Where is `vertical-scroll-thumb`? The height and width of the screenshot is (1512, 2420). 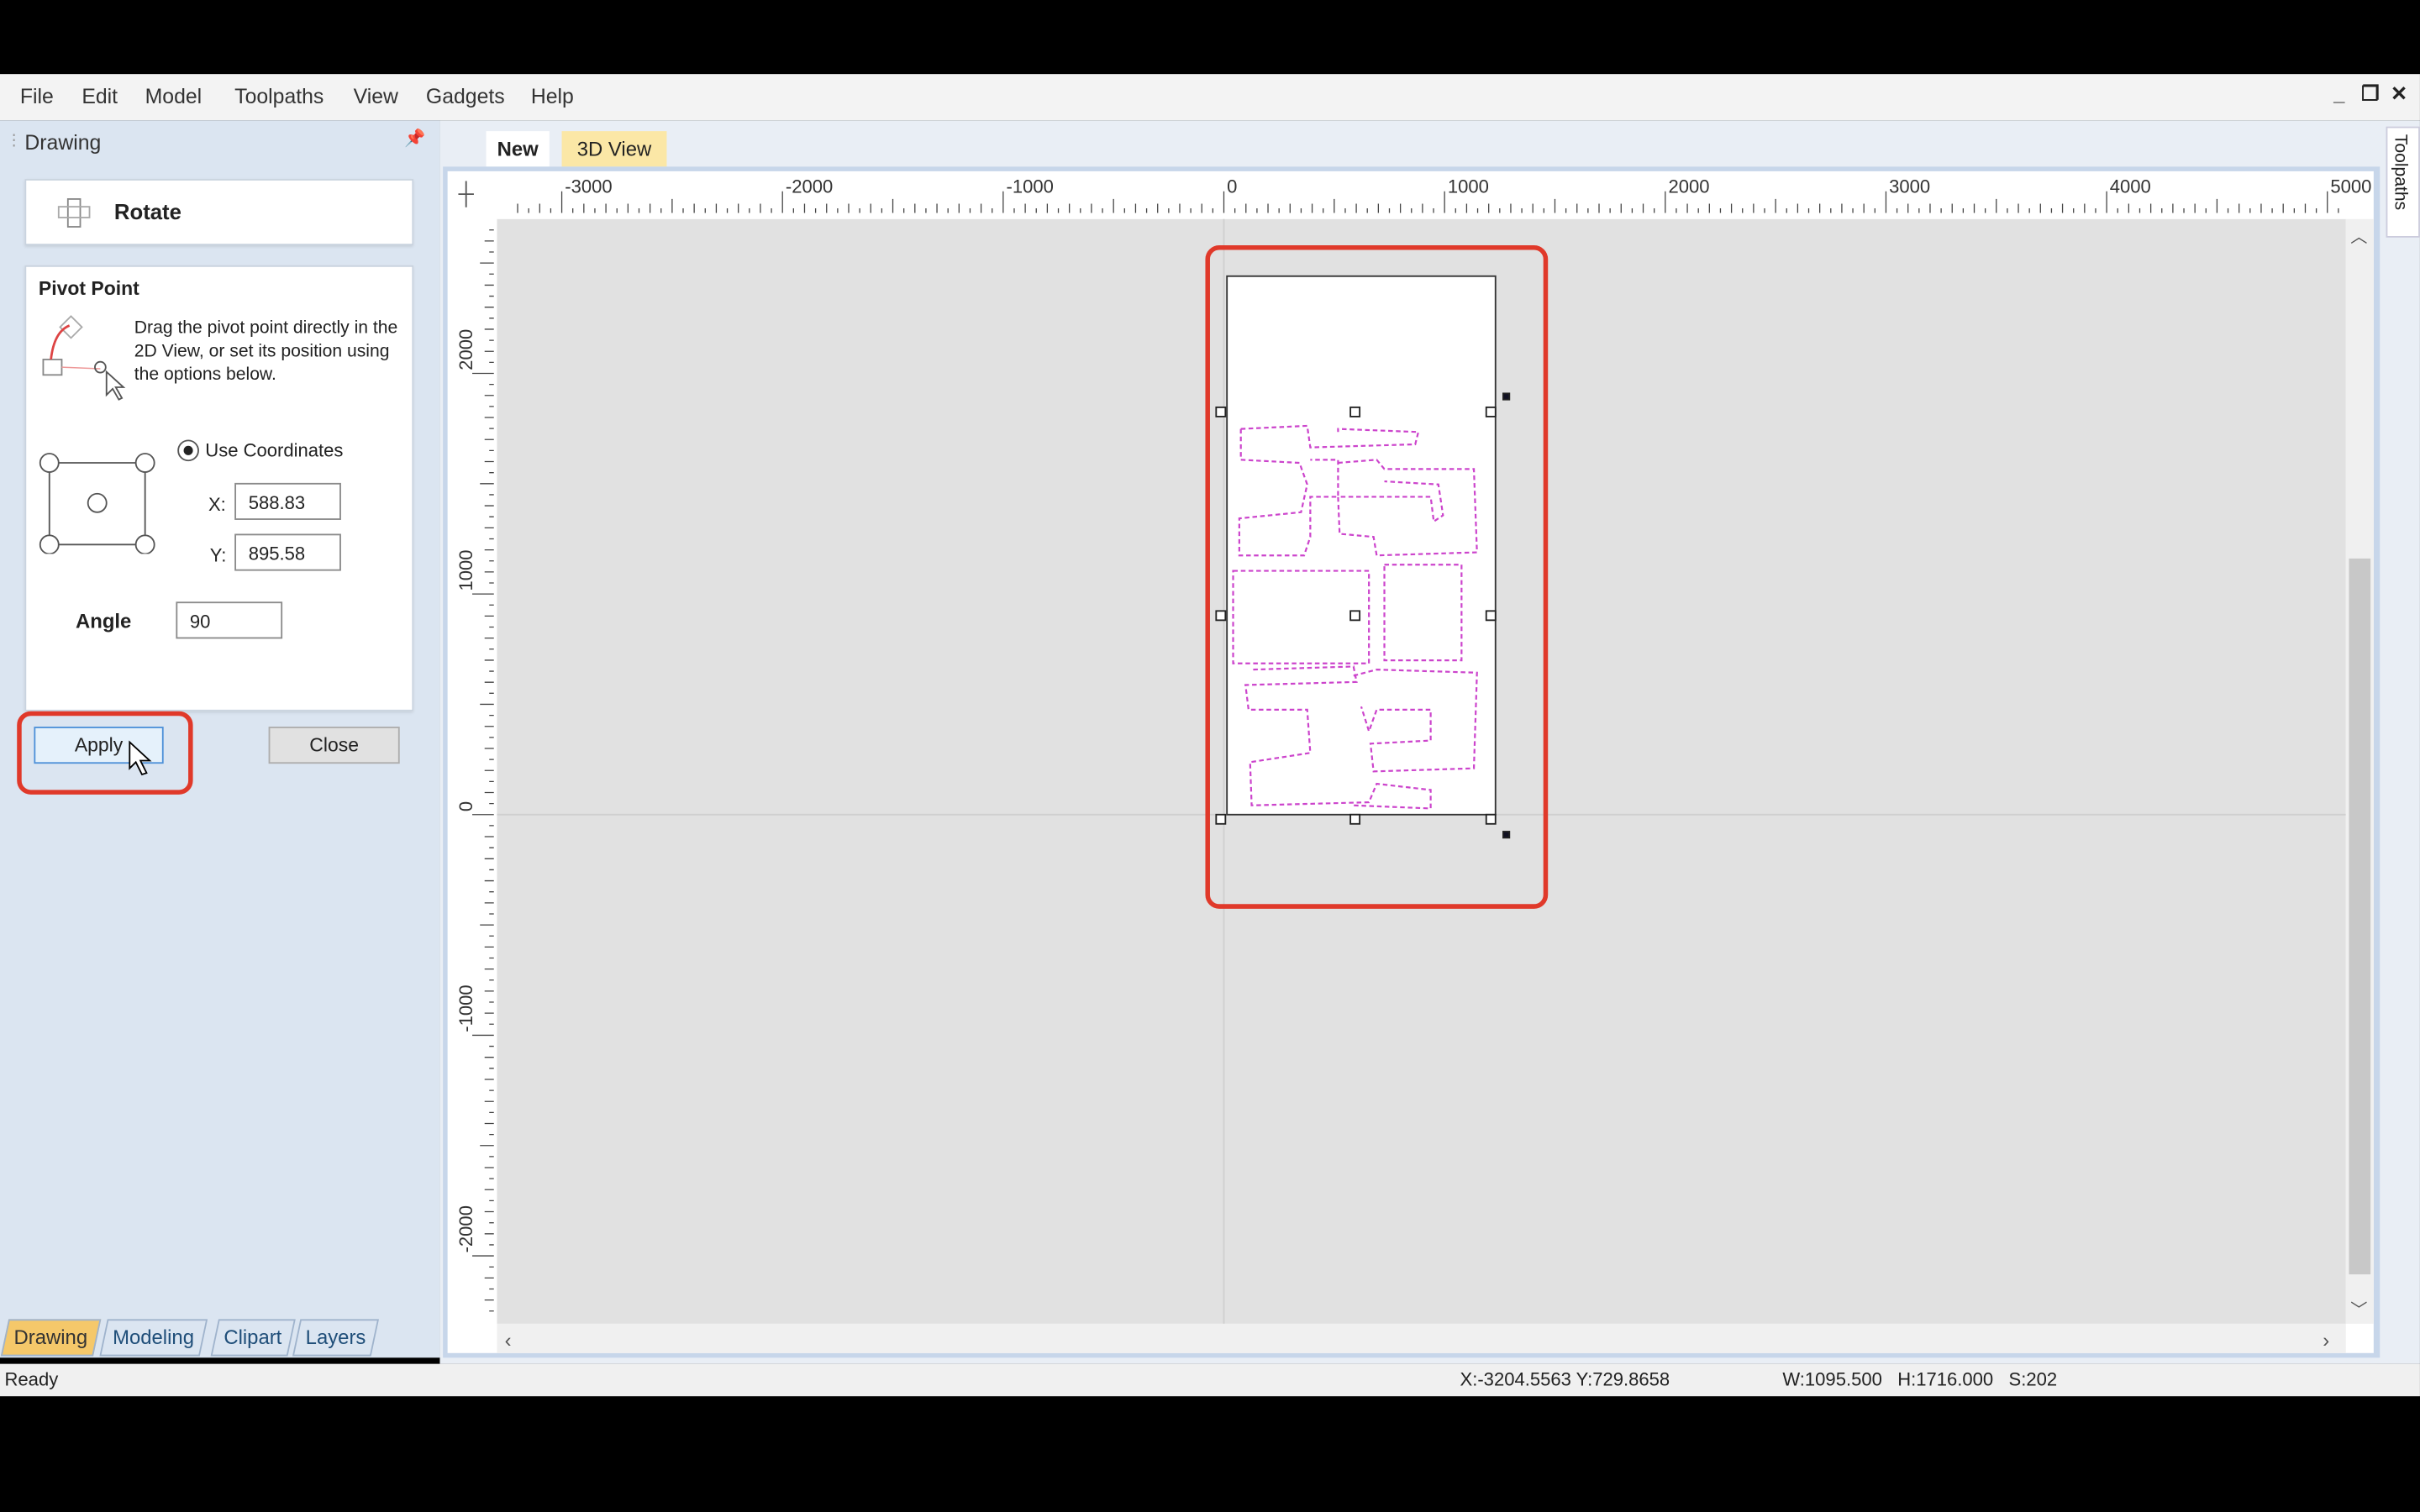 vertical-scroll-thumb is located at coordinates (2360, 916).